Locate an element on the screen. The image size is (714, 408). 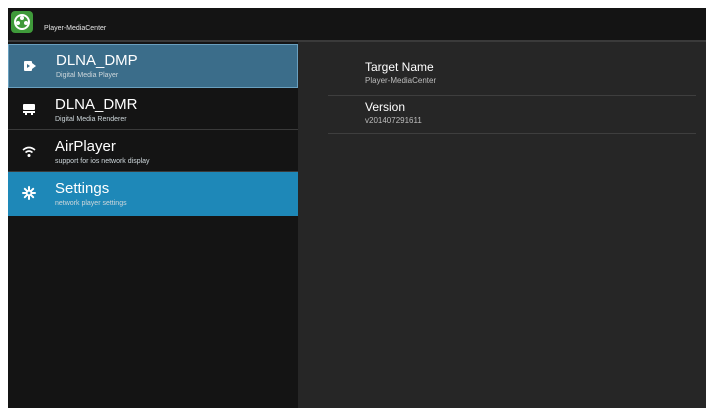
detail-label: Version is located at coordinates (385, 107).